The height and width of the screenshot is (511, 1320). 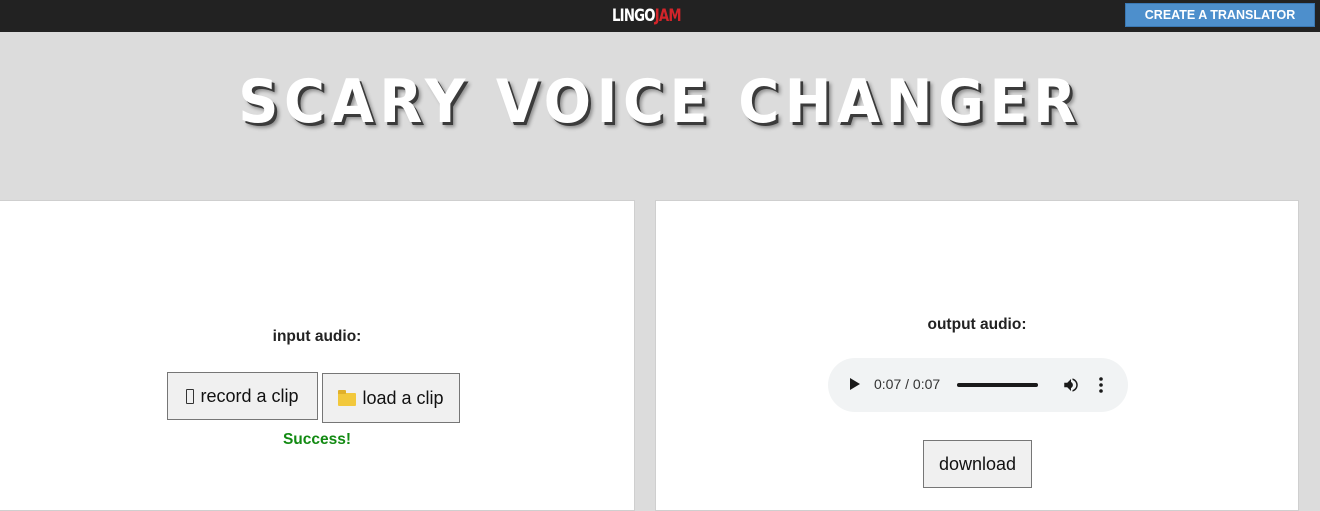 I want to click on record-clip-button: record a clip, so click(x=242, y=396).